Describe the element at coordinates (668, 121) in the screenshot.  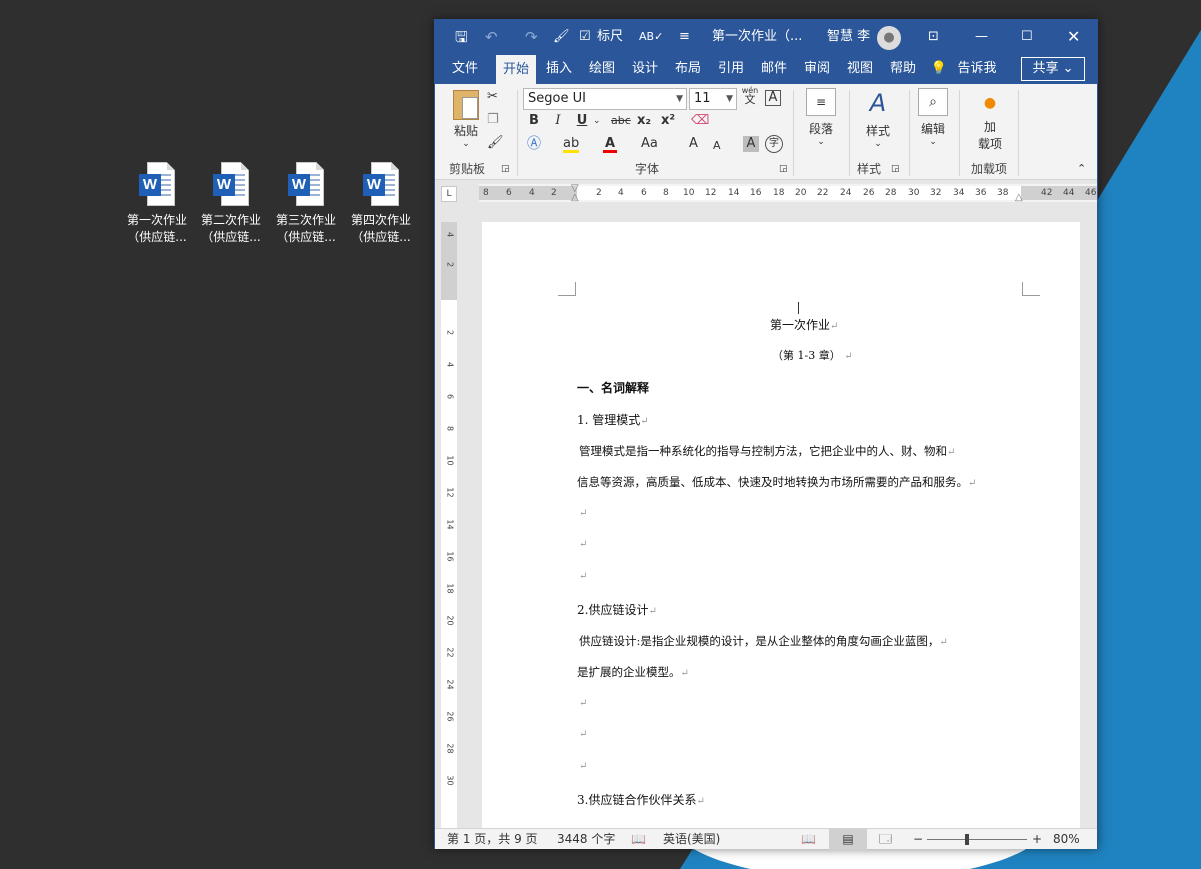
I see `superscript-button: x²` at that location.